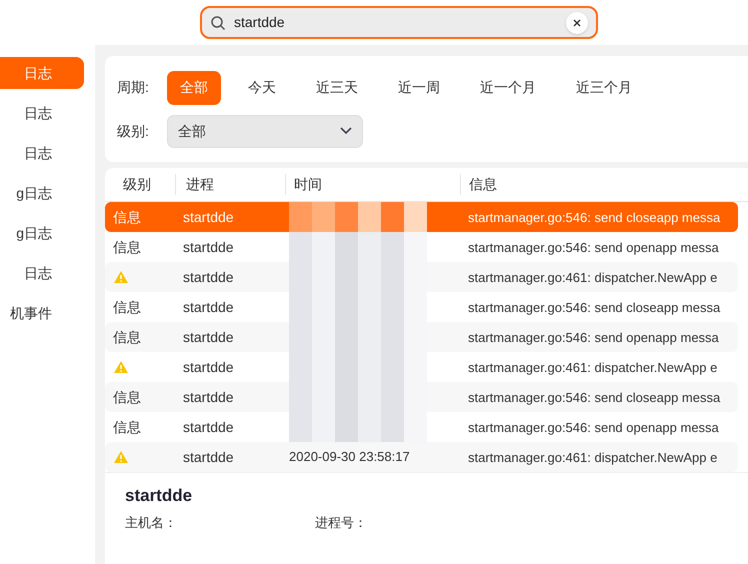  I want to click on column-header: 时间, so click(308, 184).